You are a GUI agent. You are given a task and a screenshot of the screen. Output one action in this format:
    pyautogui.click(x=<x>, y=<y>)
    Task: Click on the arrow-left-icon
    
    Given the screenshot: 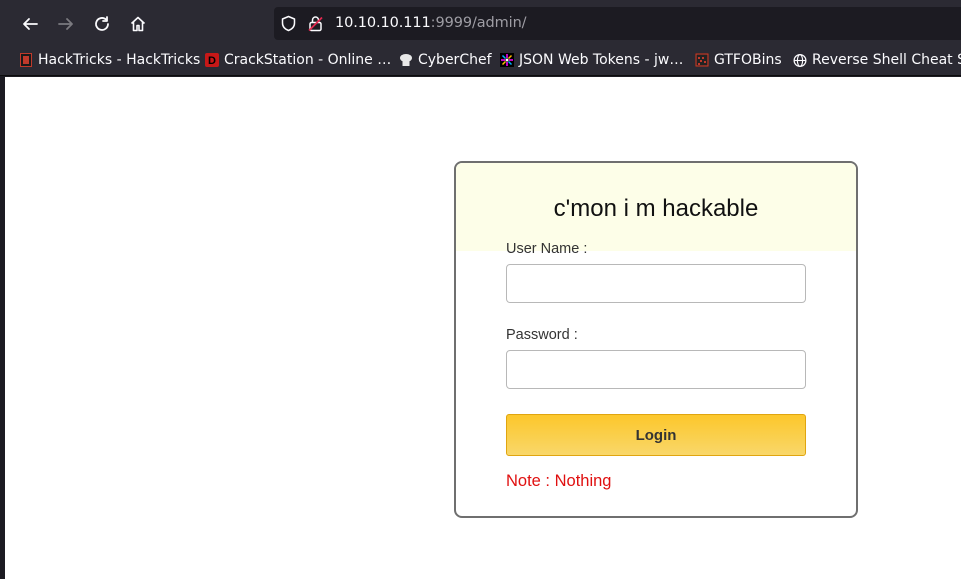 What is the action you would take?
    pyautogui.click(x=30, y=24)
    